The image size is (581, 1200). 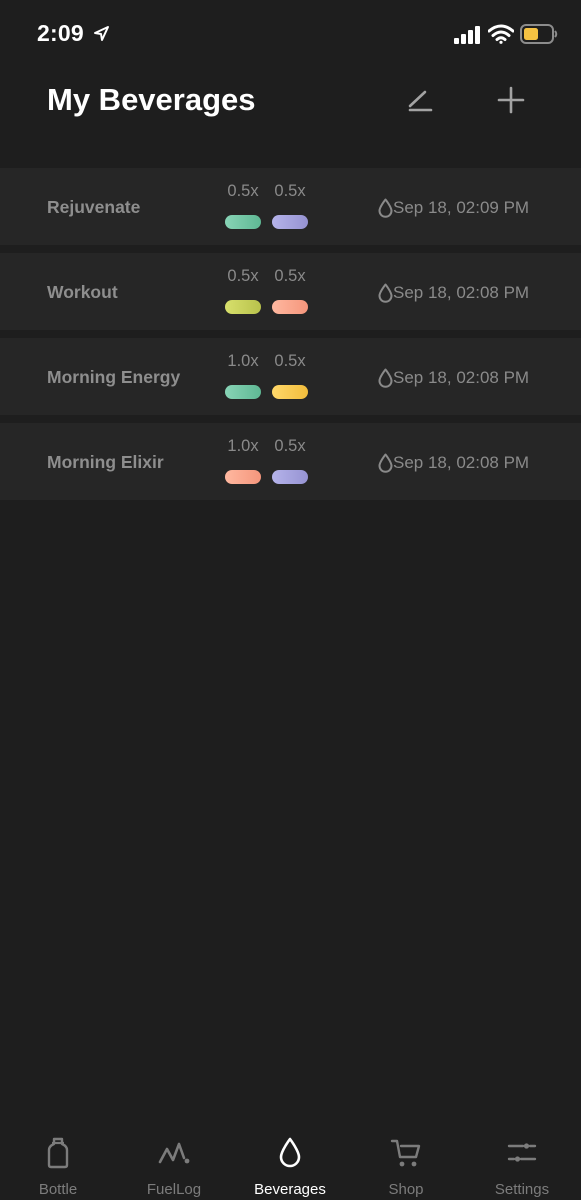 What do you see at coordinates (522, 1189) in the screenshot?
I see `tab-label: Settings` at bounding box center [522, 1189].